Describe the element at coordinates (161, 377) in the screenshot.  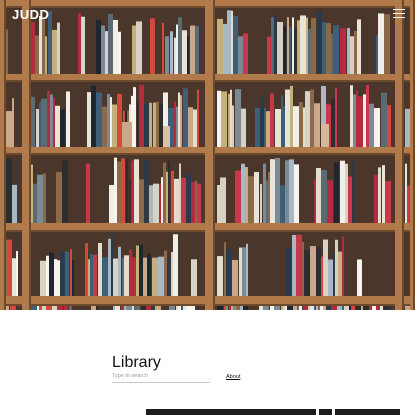
I see `search-input` at that location.